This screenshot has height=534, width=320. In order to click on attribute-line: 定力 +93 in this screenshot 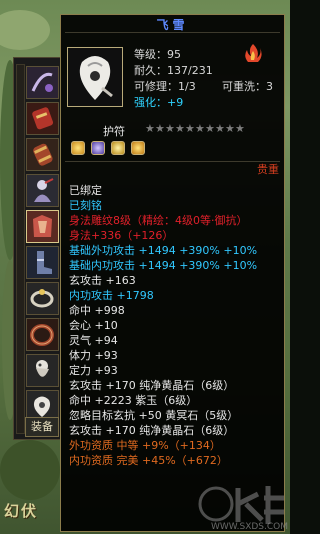, I will do `click(93, 370)`.